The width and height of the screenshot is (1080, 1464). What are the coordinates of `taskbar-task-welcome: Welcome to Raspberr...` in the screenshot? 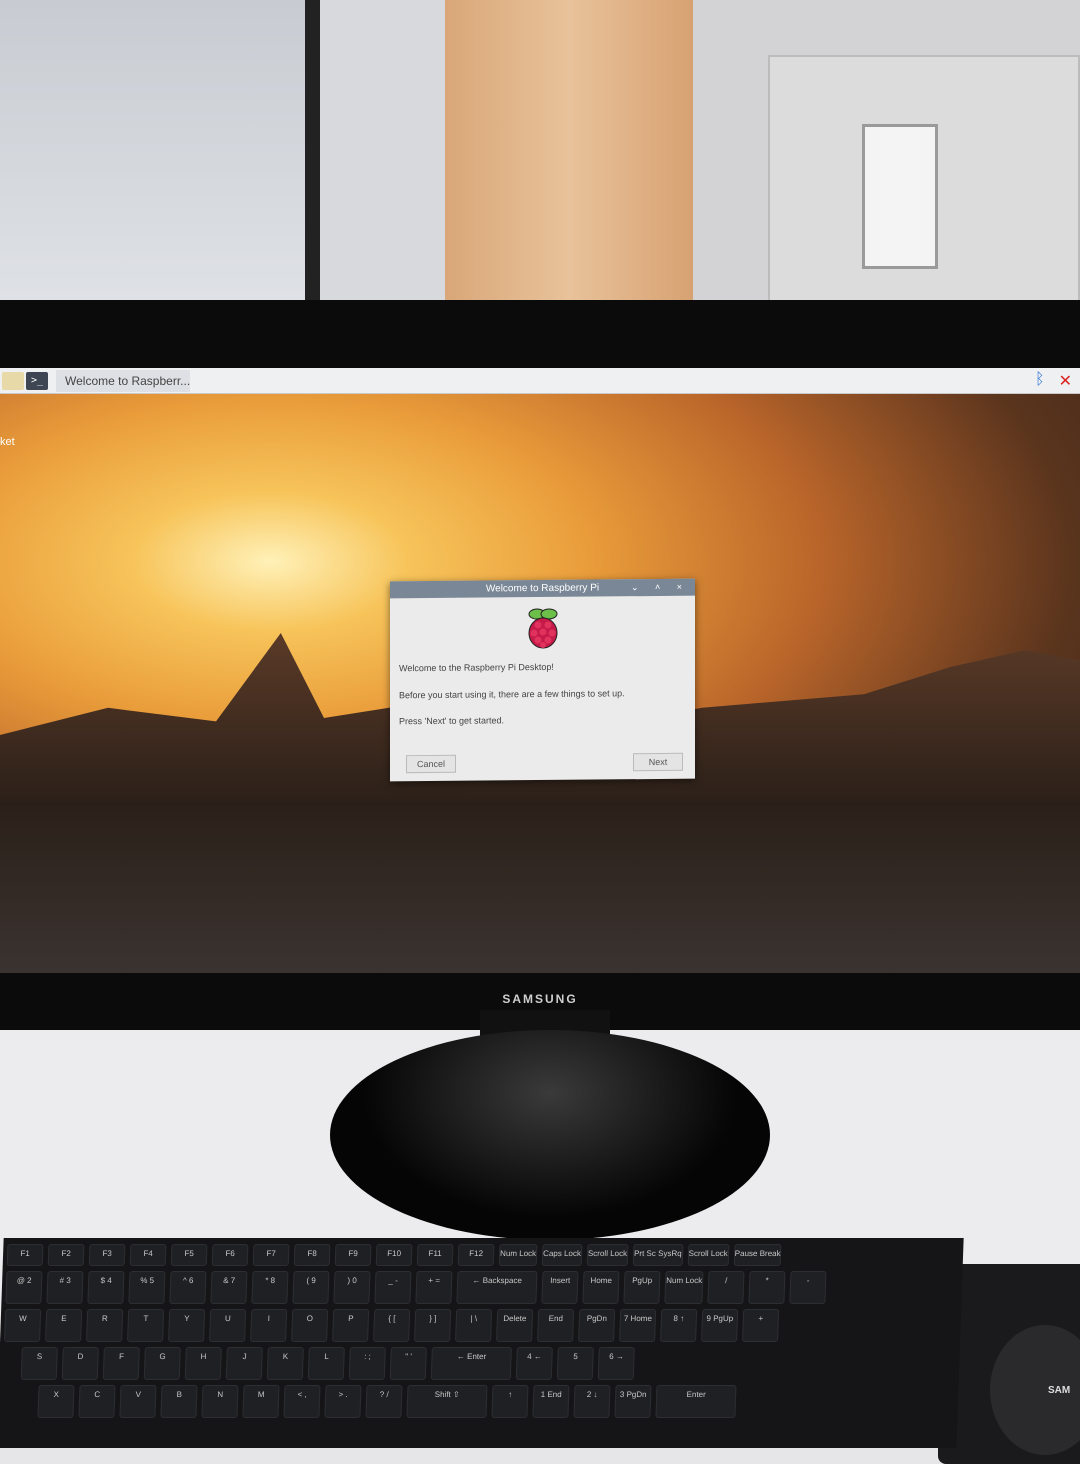 It's located at (123, 380).